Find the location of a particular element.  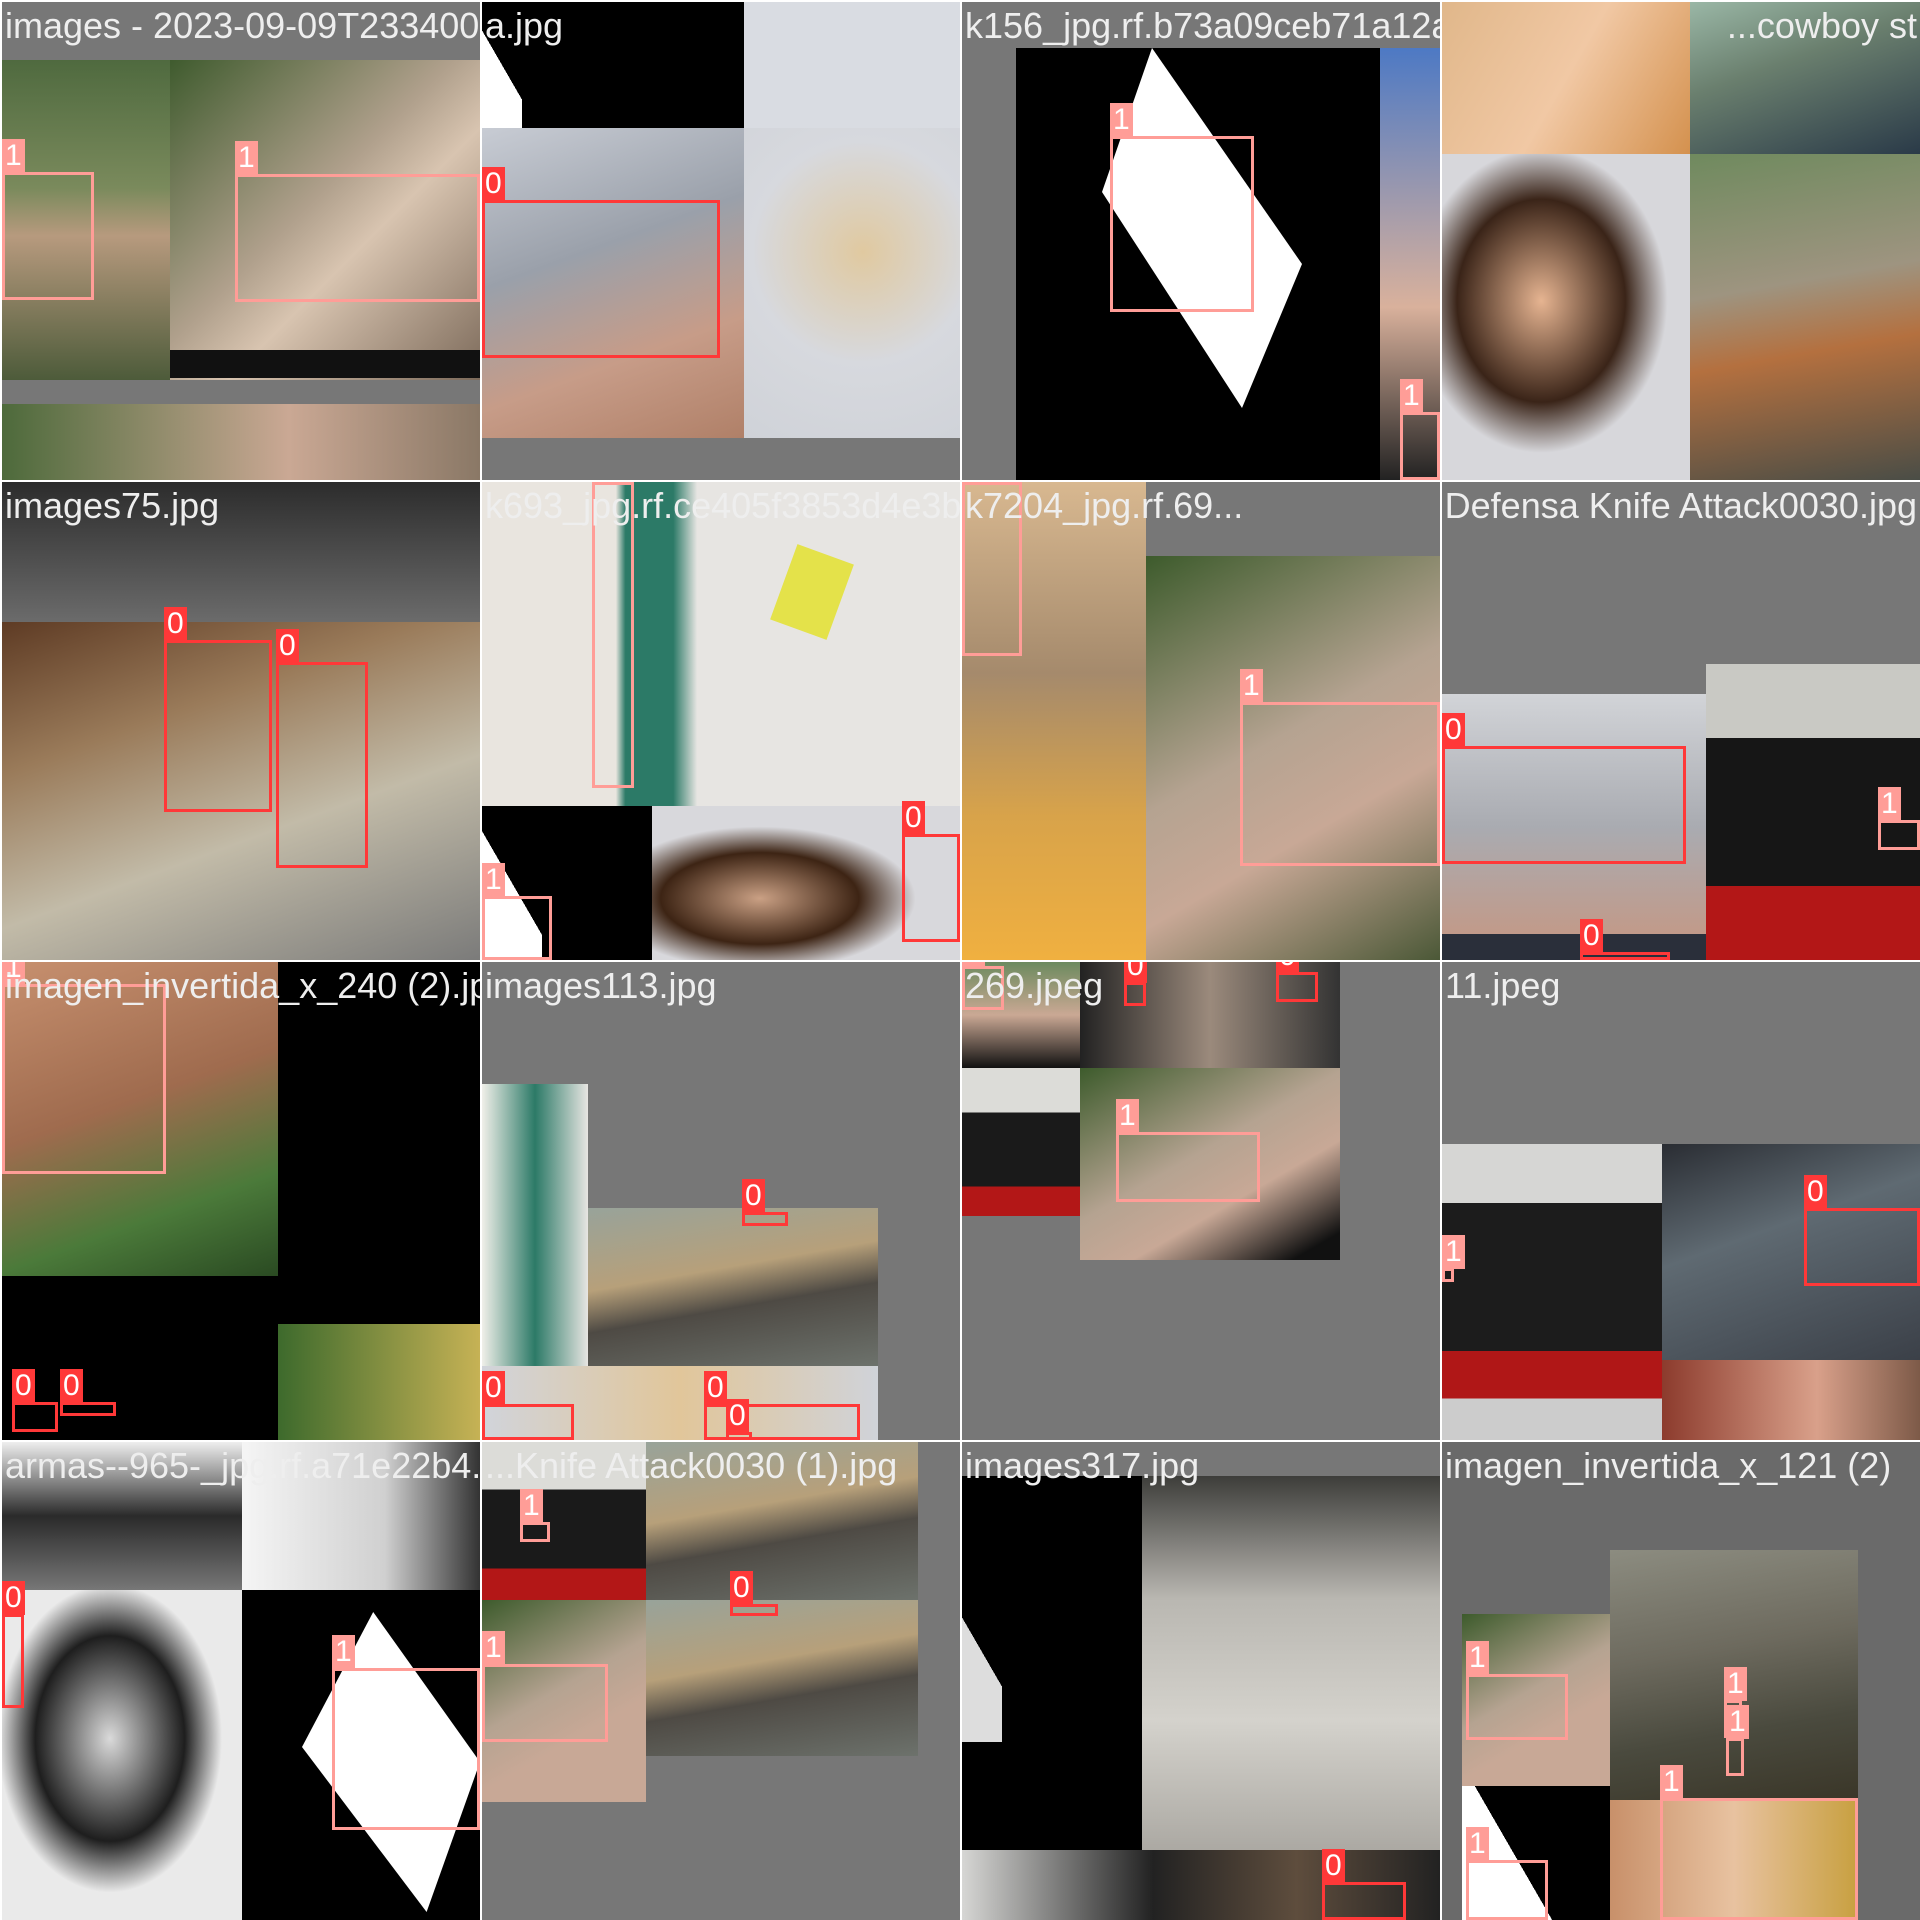

mosaic-cell-4: ...cowboy st is located at coordinates (1681, 241).